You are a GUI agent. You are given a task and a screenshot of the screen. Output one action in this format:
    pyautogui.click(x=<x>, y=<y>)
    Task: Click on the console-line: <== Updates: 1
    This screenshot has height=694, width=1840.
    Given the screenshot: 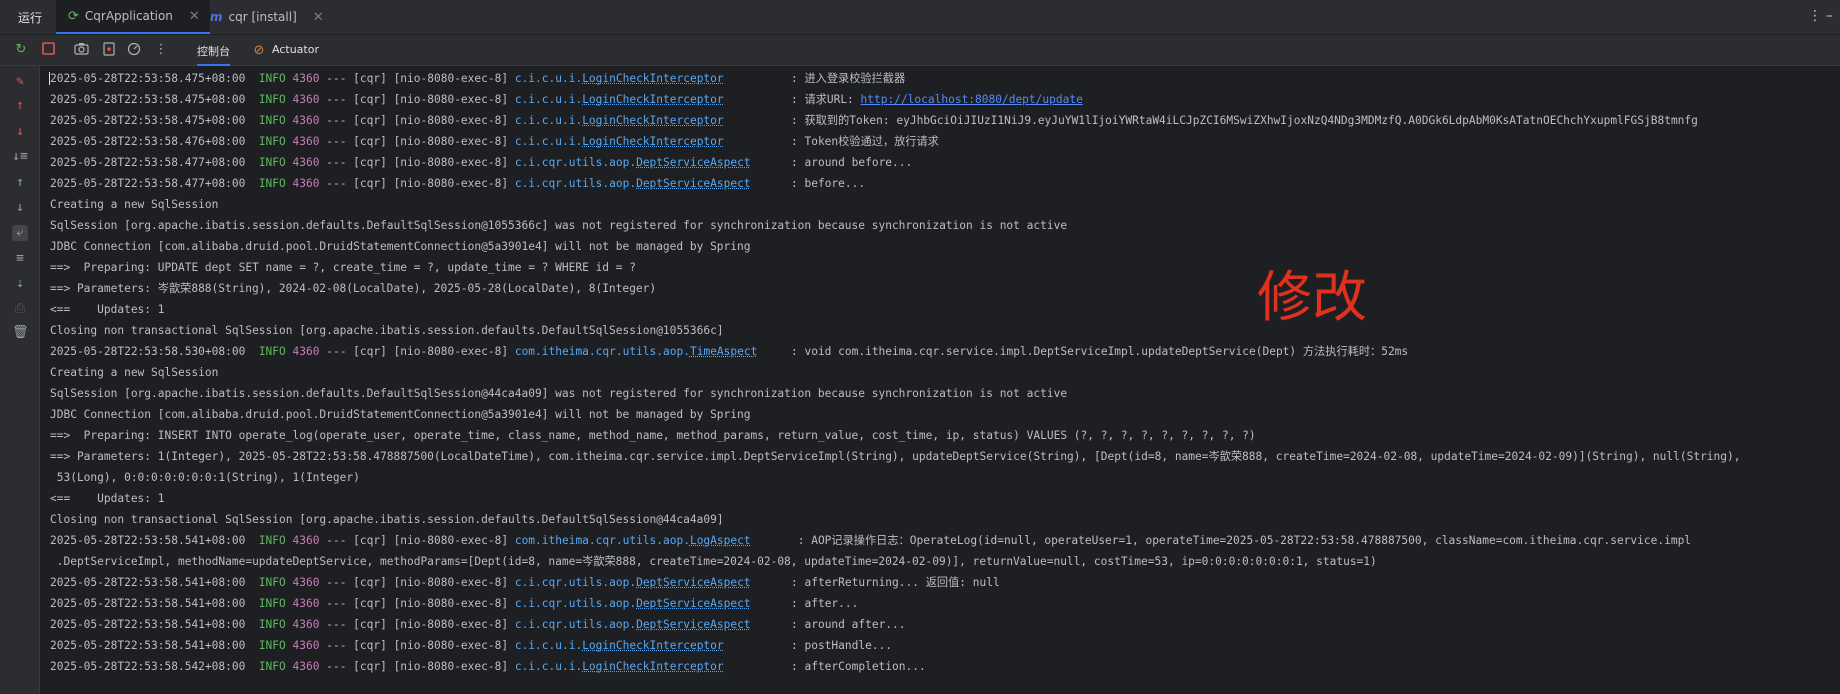 What is the action you would take?
    pyautogui.click(x=945, y=498)
    